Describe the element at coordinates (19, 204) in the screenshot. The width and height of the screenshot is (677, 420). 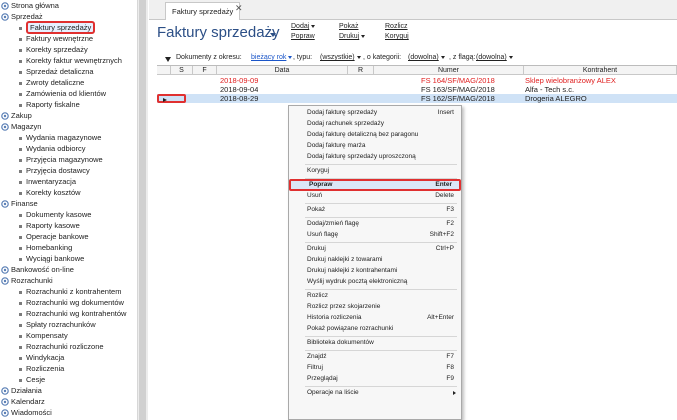
I see `sidebar-item-18: Finanse` at that location.